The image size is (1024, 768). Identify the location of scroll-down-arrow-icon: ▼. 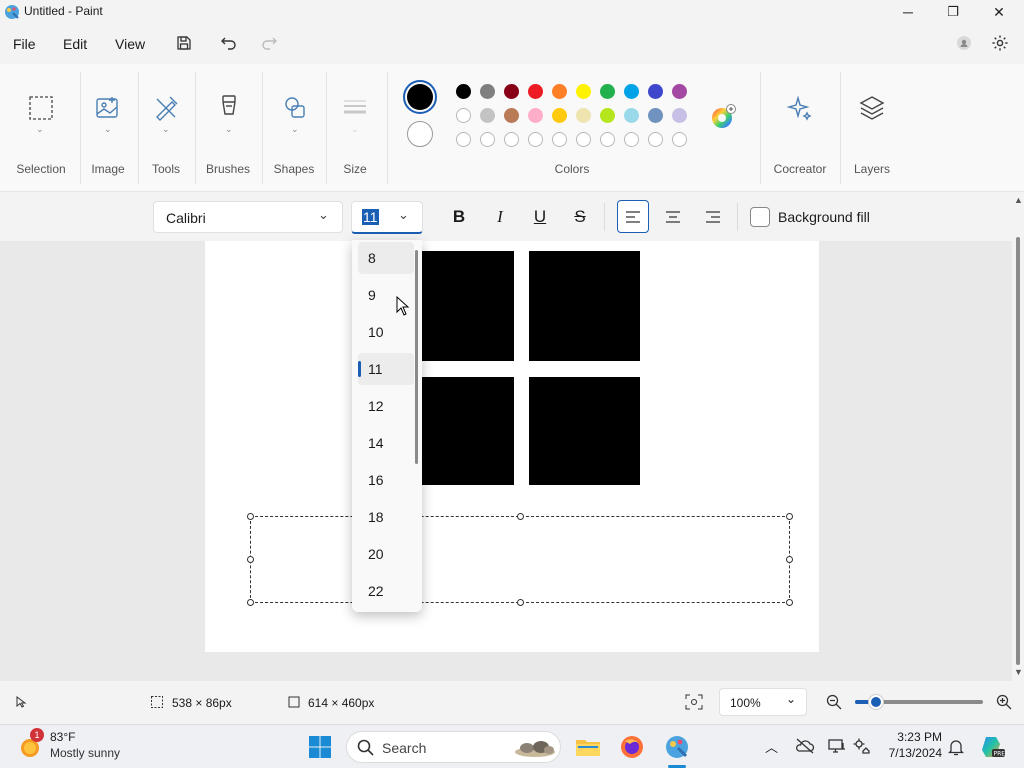
(1018, 672).